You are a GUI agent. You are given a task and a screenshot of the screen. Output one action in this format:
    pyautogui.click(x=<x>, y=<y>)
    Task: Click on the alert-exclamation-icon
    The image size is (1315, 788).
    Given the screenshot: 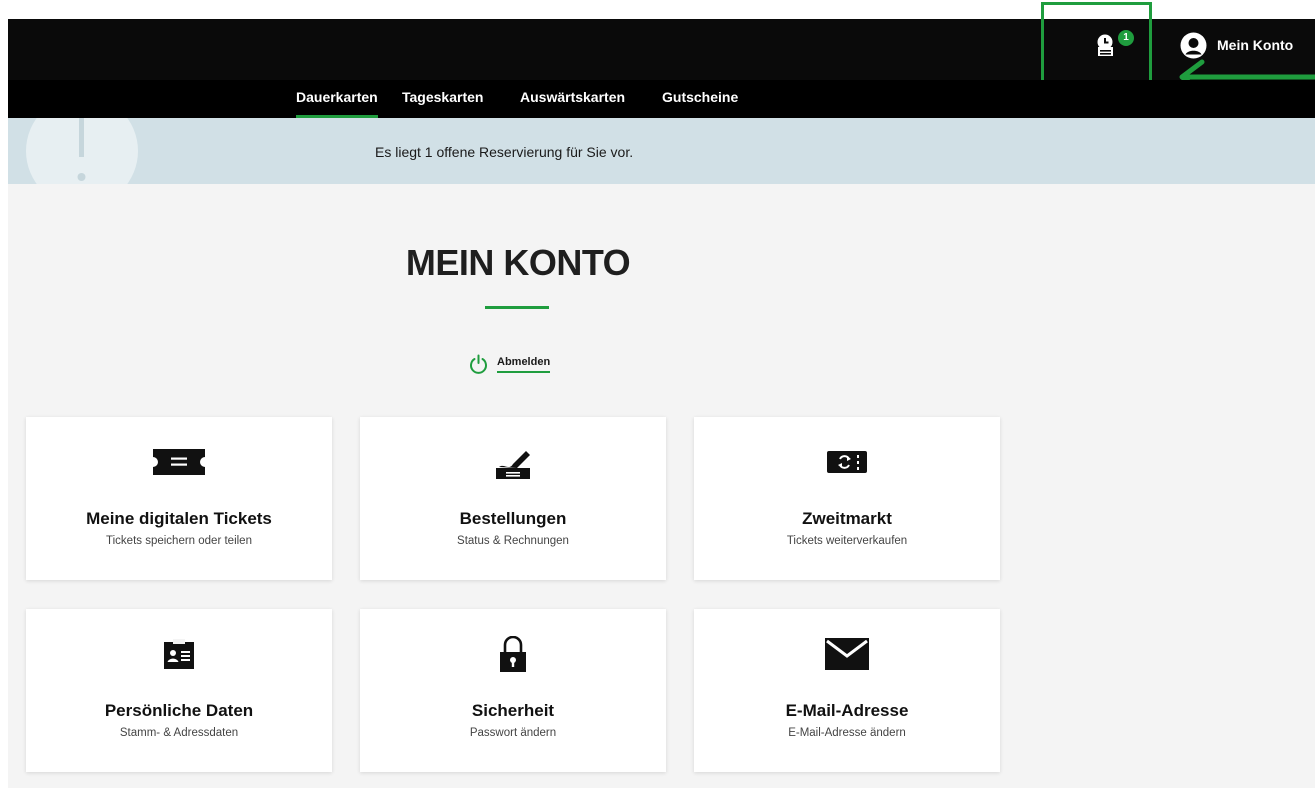 What is the action you would take?
    pyautogui.click(x=82, y=151)
    